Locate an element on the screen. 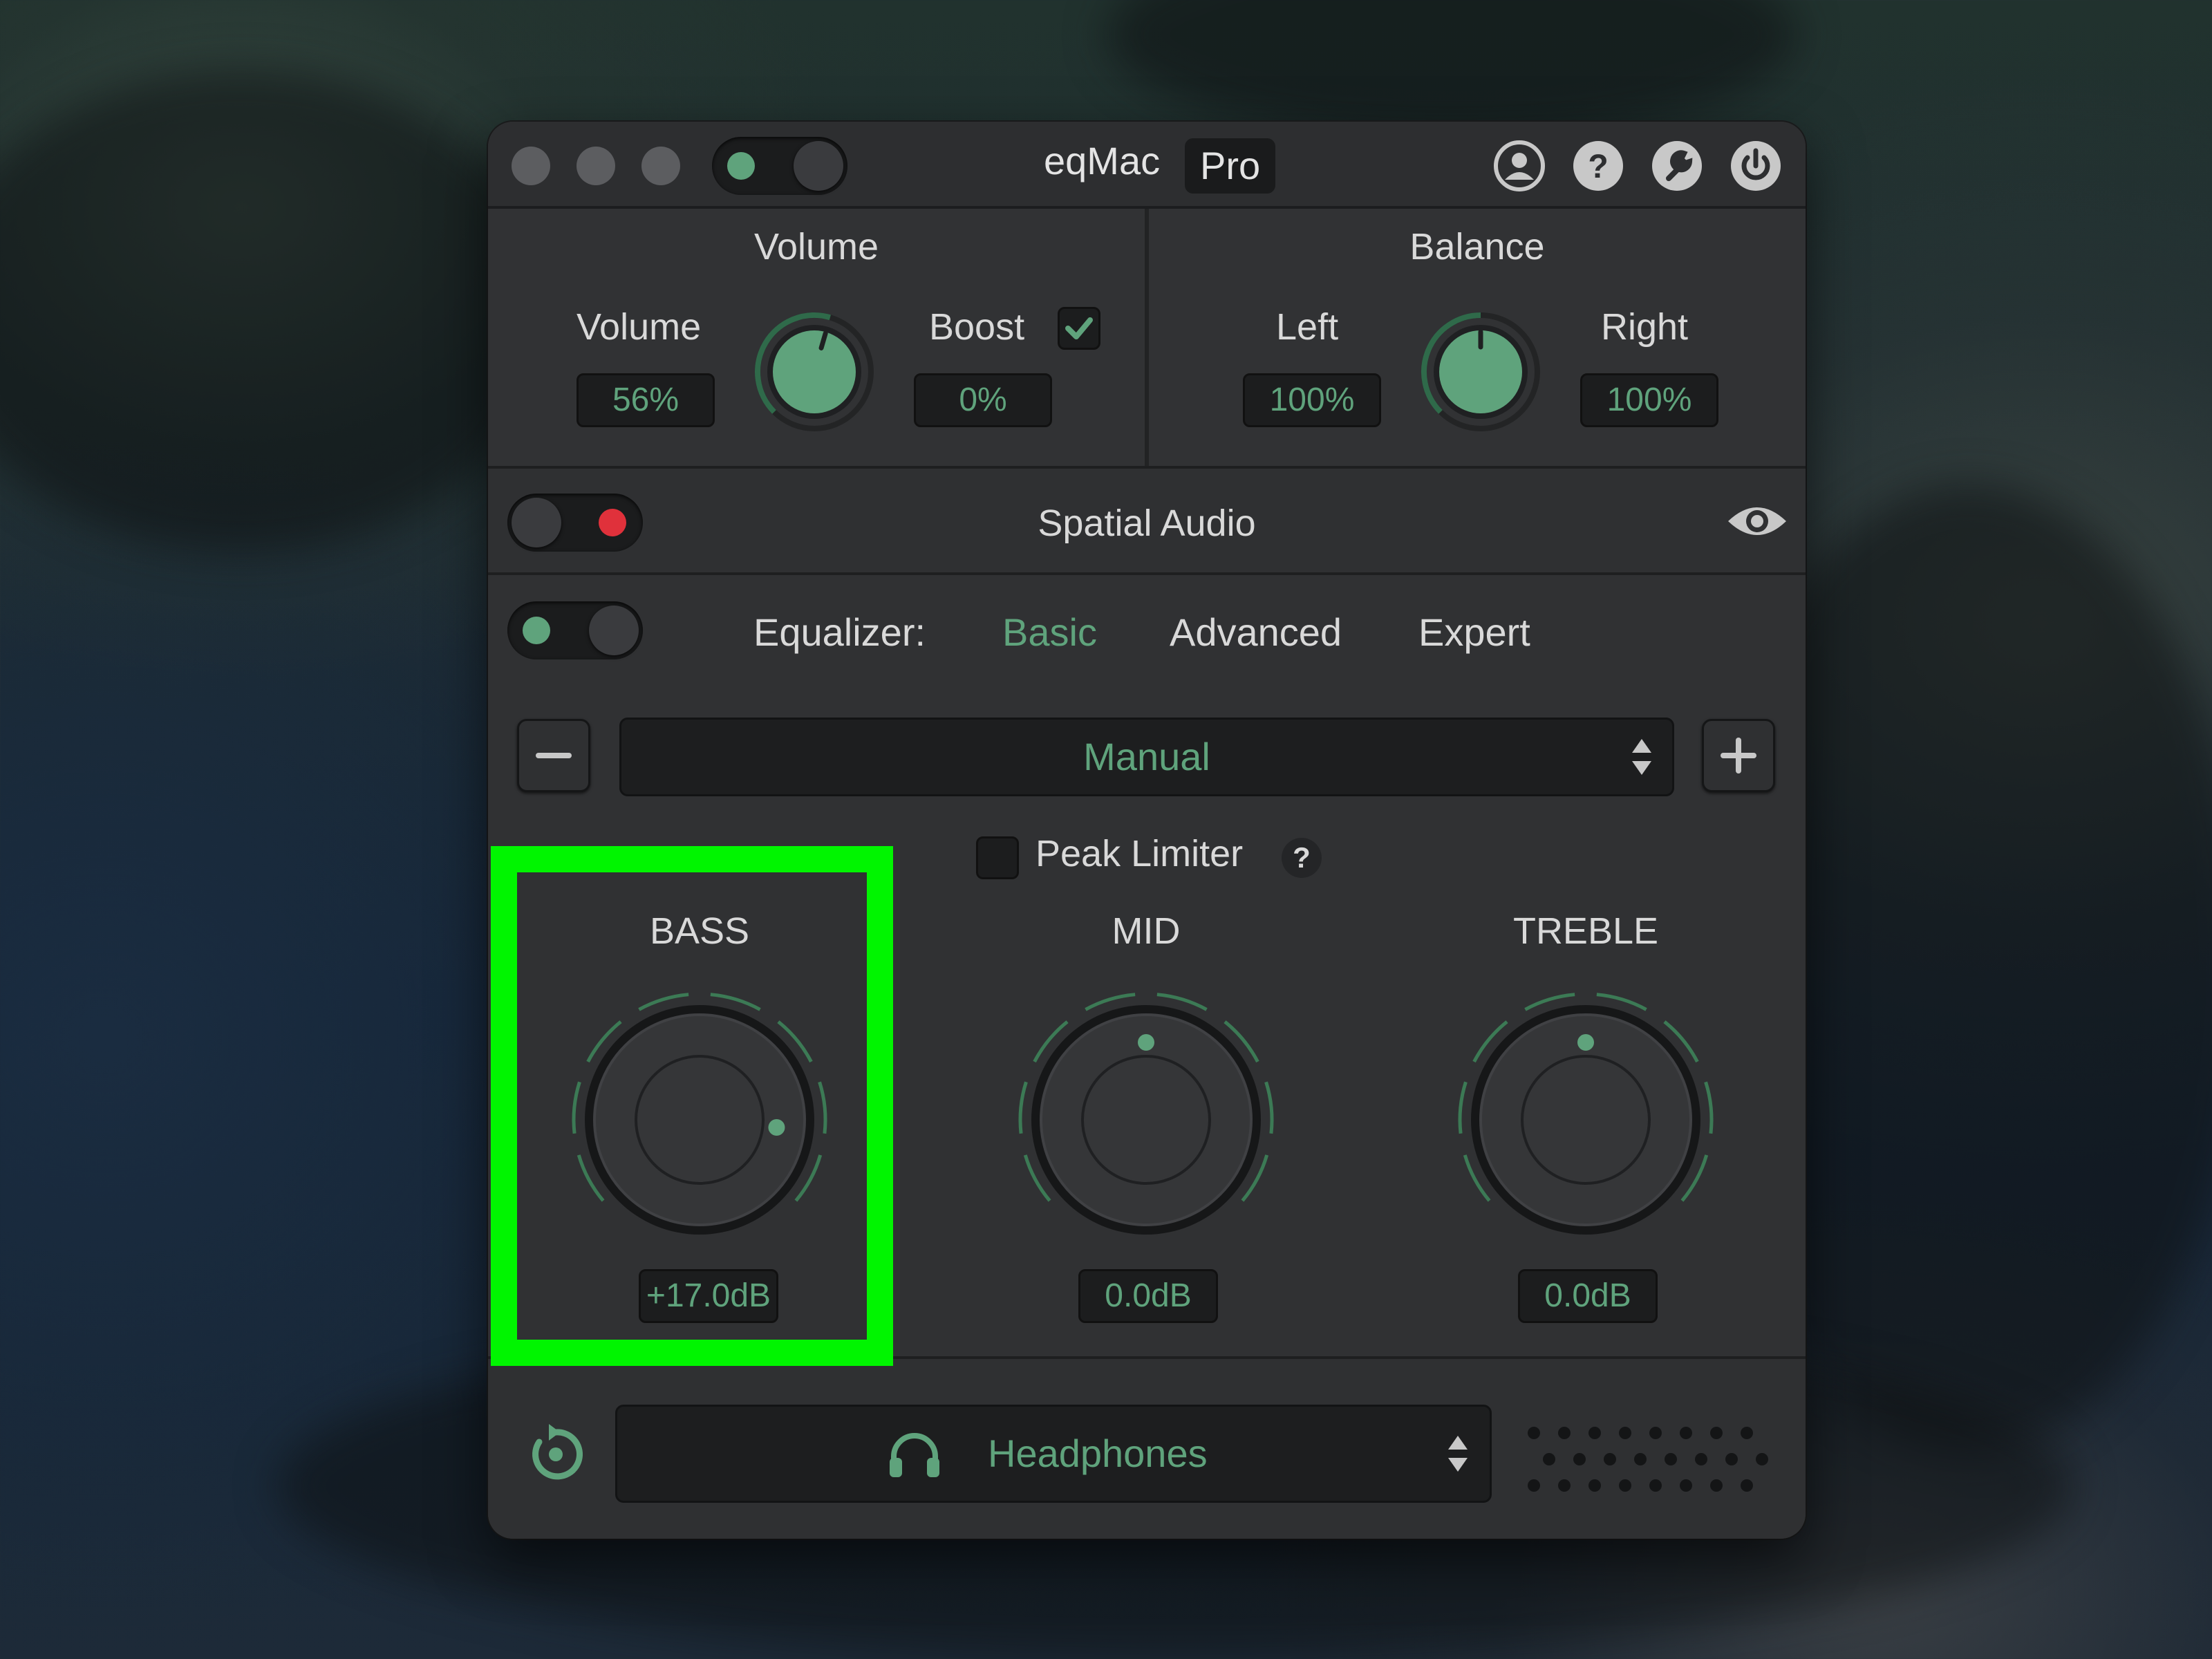  title-bar: eqMac Pro ? is located at coordinates (1147, 165).